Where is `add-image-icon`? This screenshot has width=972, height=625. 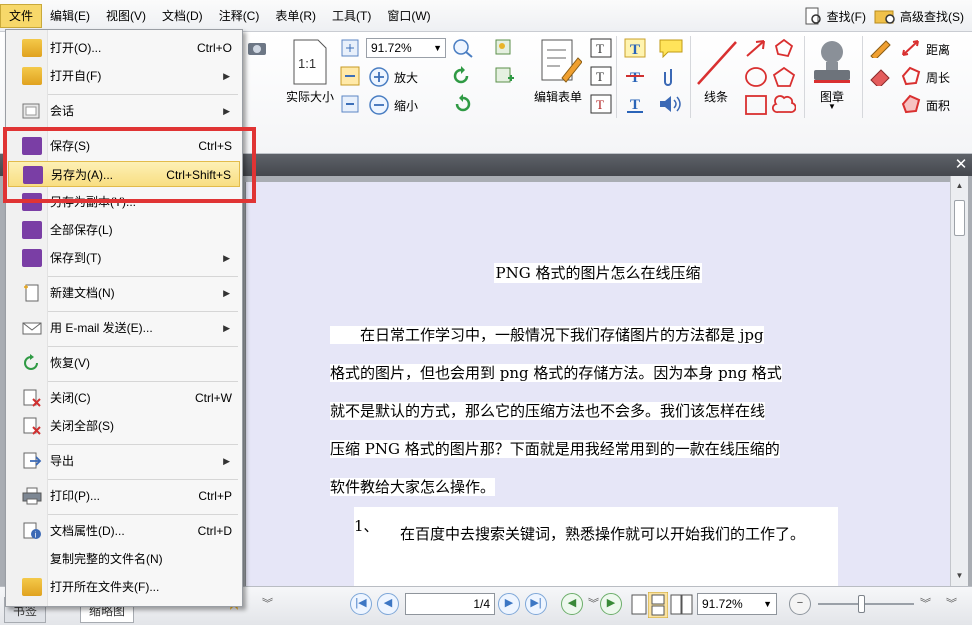
add-image-icon is located at coordinates (505, 76).